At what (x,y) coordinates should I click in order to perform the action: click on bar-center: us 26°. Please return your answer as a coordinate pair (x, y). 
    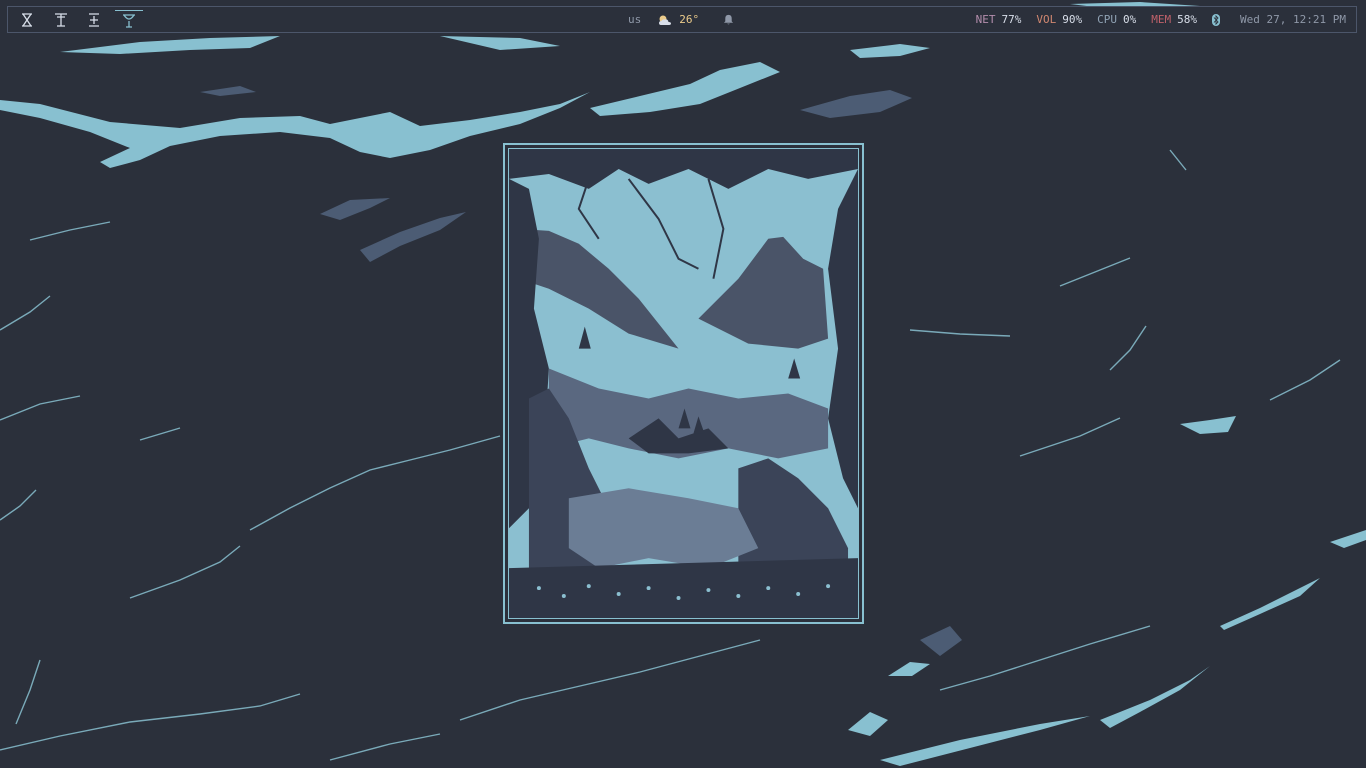
    Looking at the image, I should click on (681, 19).